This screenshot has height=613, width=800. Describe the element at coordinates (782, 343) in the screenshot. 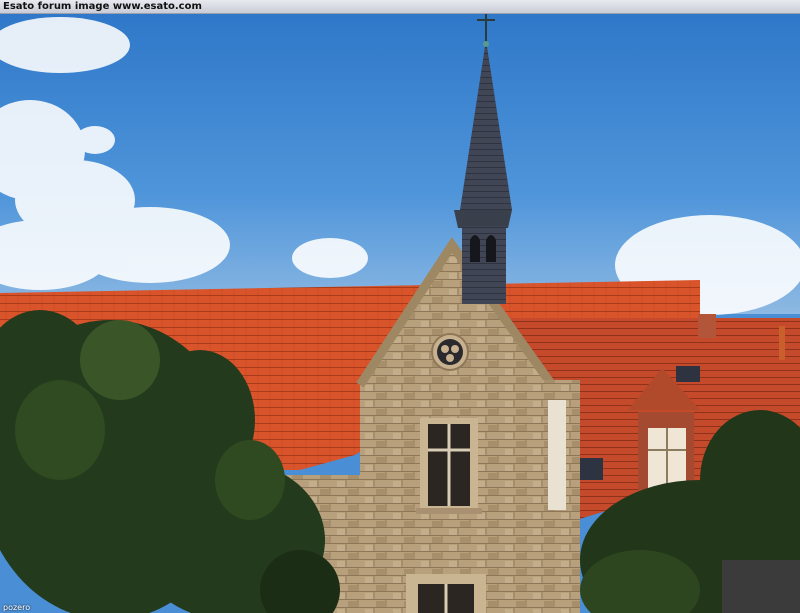

I see `chimney-pipe` at that location.